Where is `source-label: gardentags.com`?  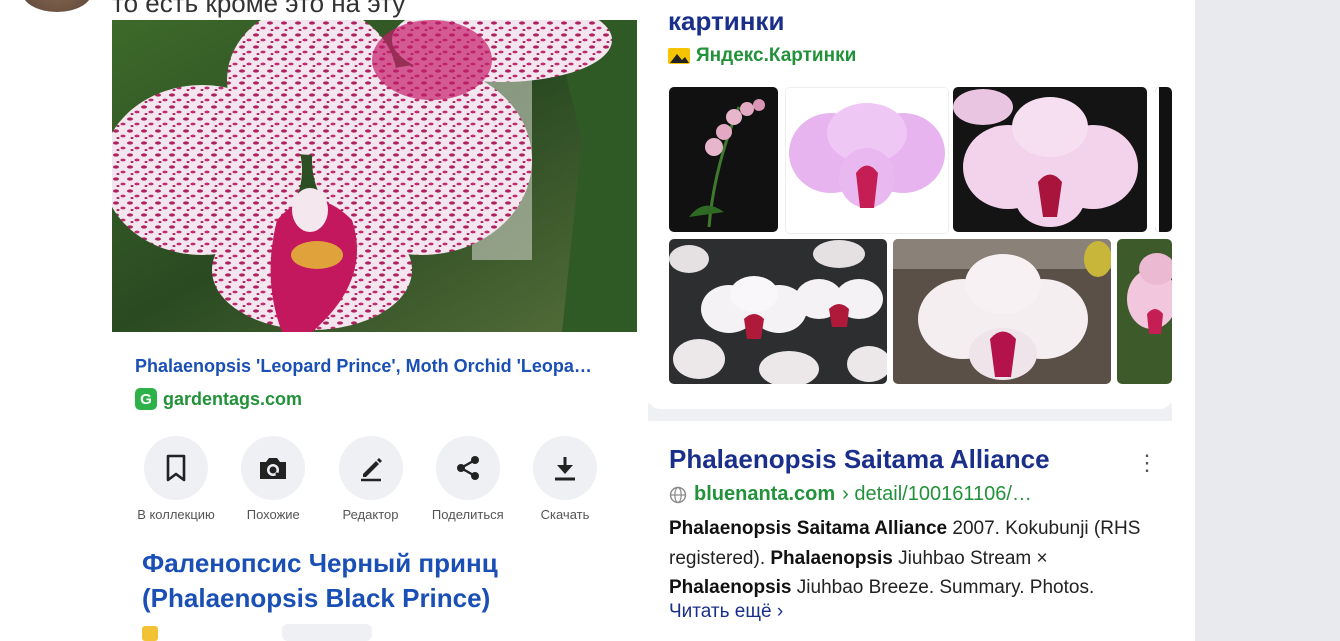 source-label: gardentags.com is located at coordinates (233, 398).